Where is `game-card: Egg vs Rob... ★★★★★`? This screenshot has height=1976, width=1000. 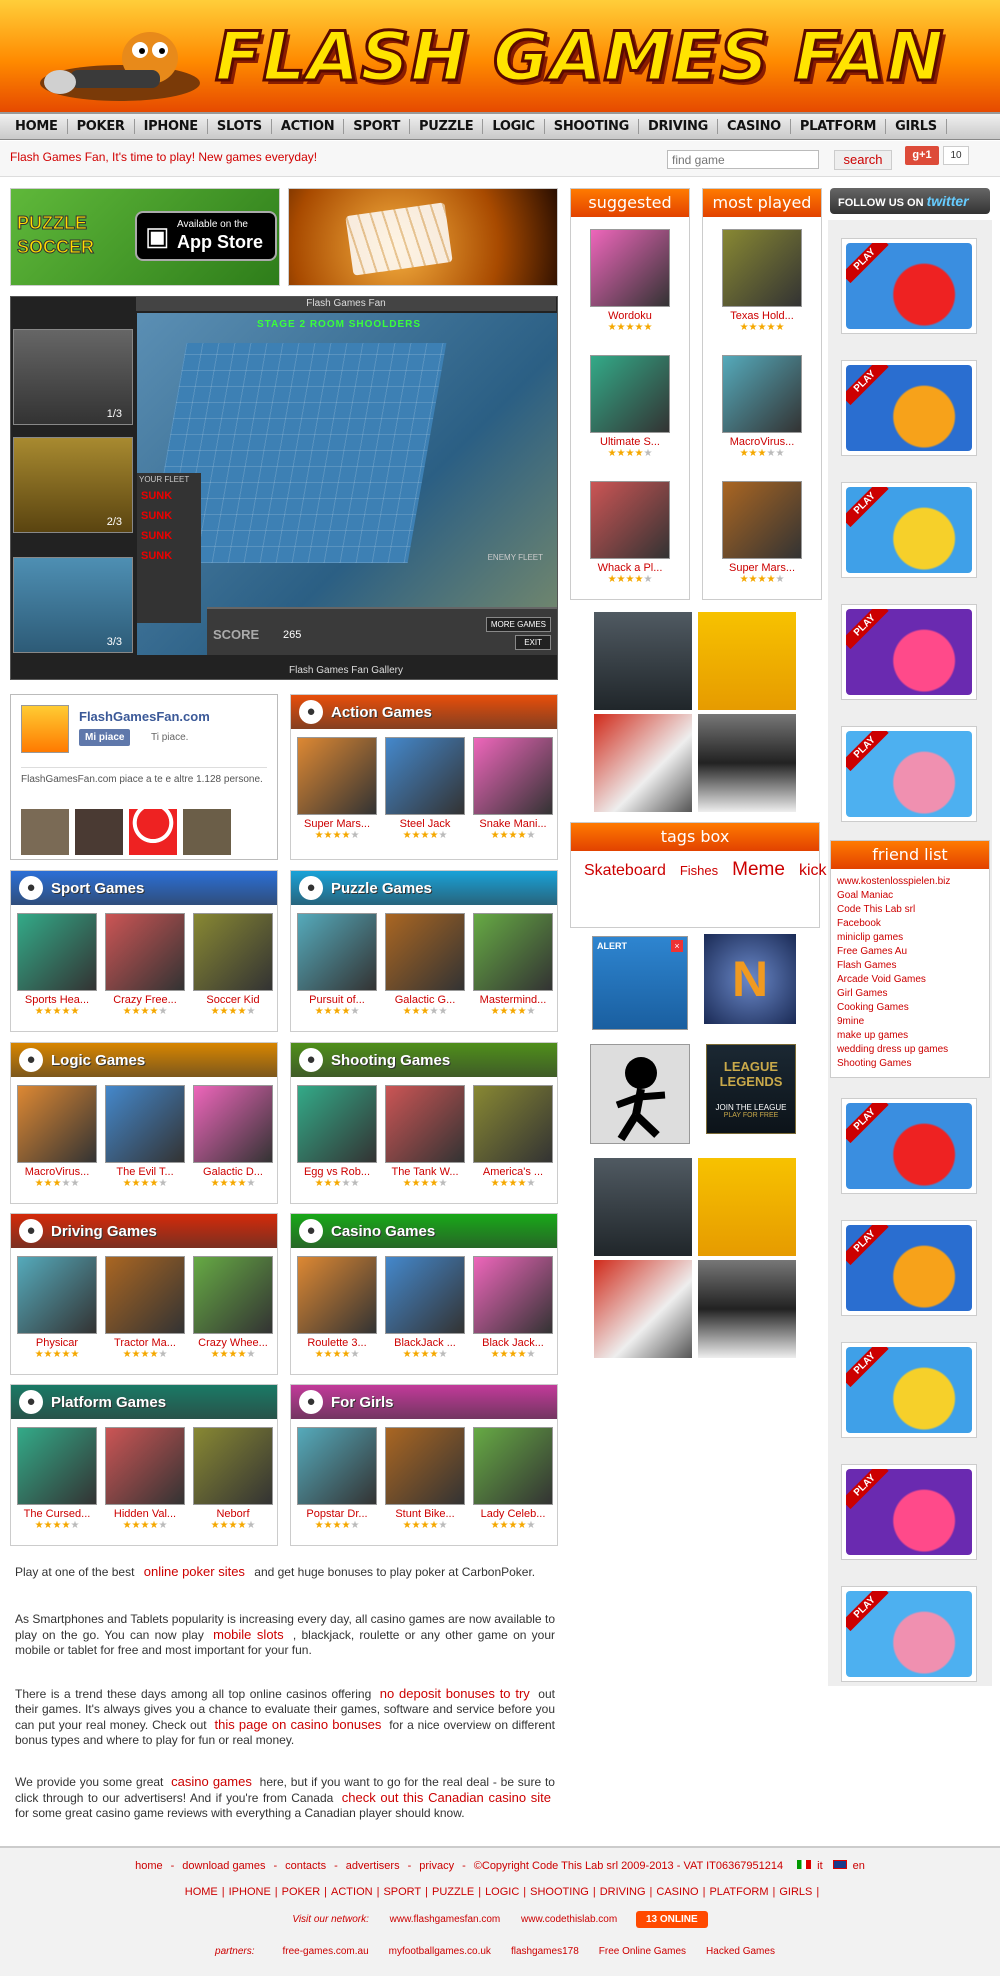 game-card: Egg vs Rob... ★★★★★ is located at coordinates (337, 1137).